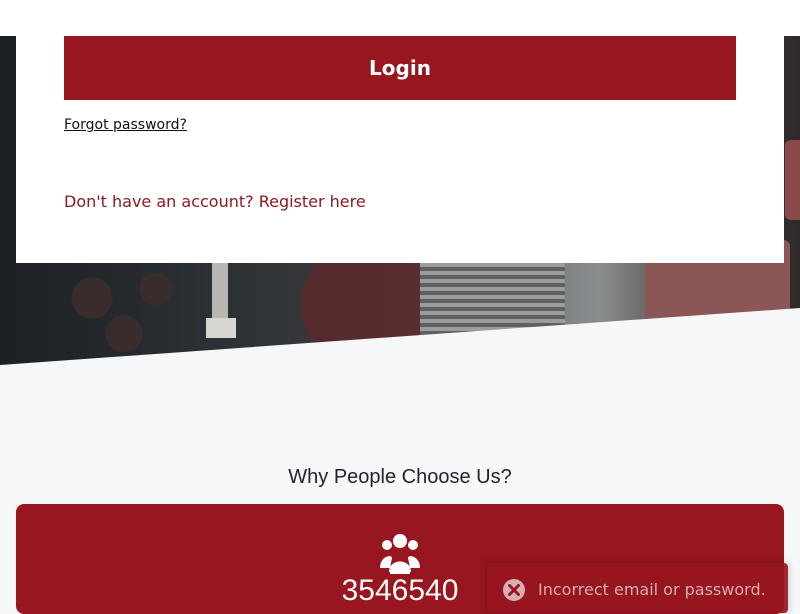  What do you see at coordinates (215, 201) in the screenshot?
I see `register-link: Don't have an account? Register here` at bounding box center [215, 201].